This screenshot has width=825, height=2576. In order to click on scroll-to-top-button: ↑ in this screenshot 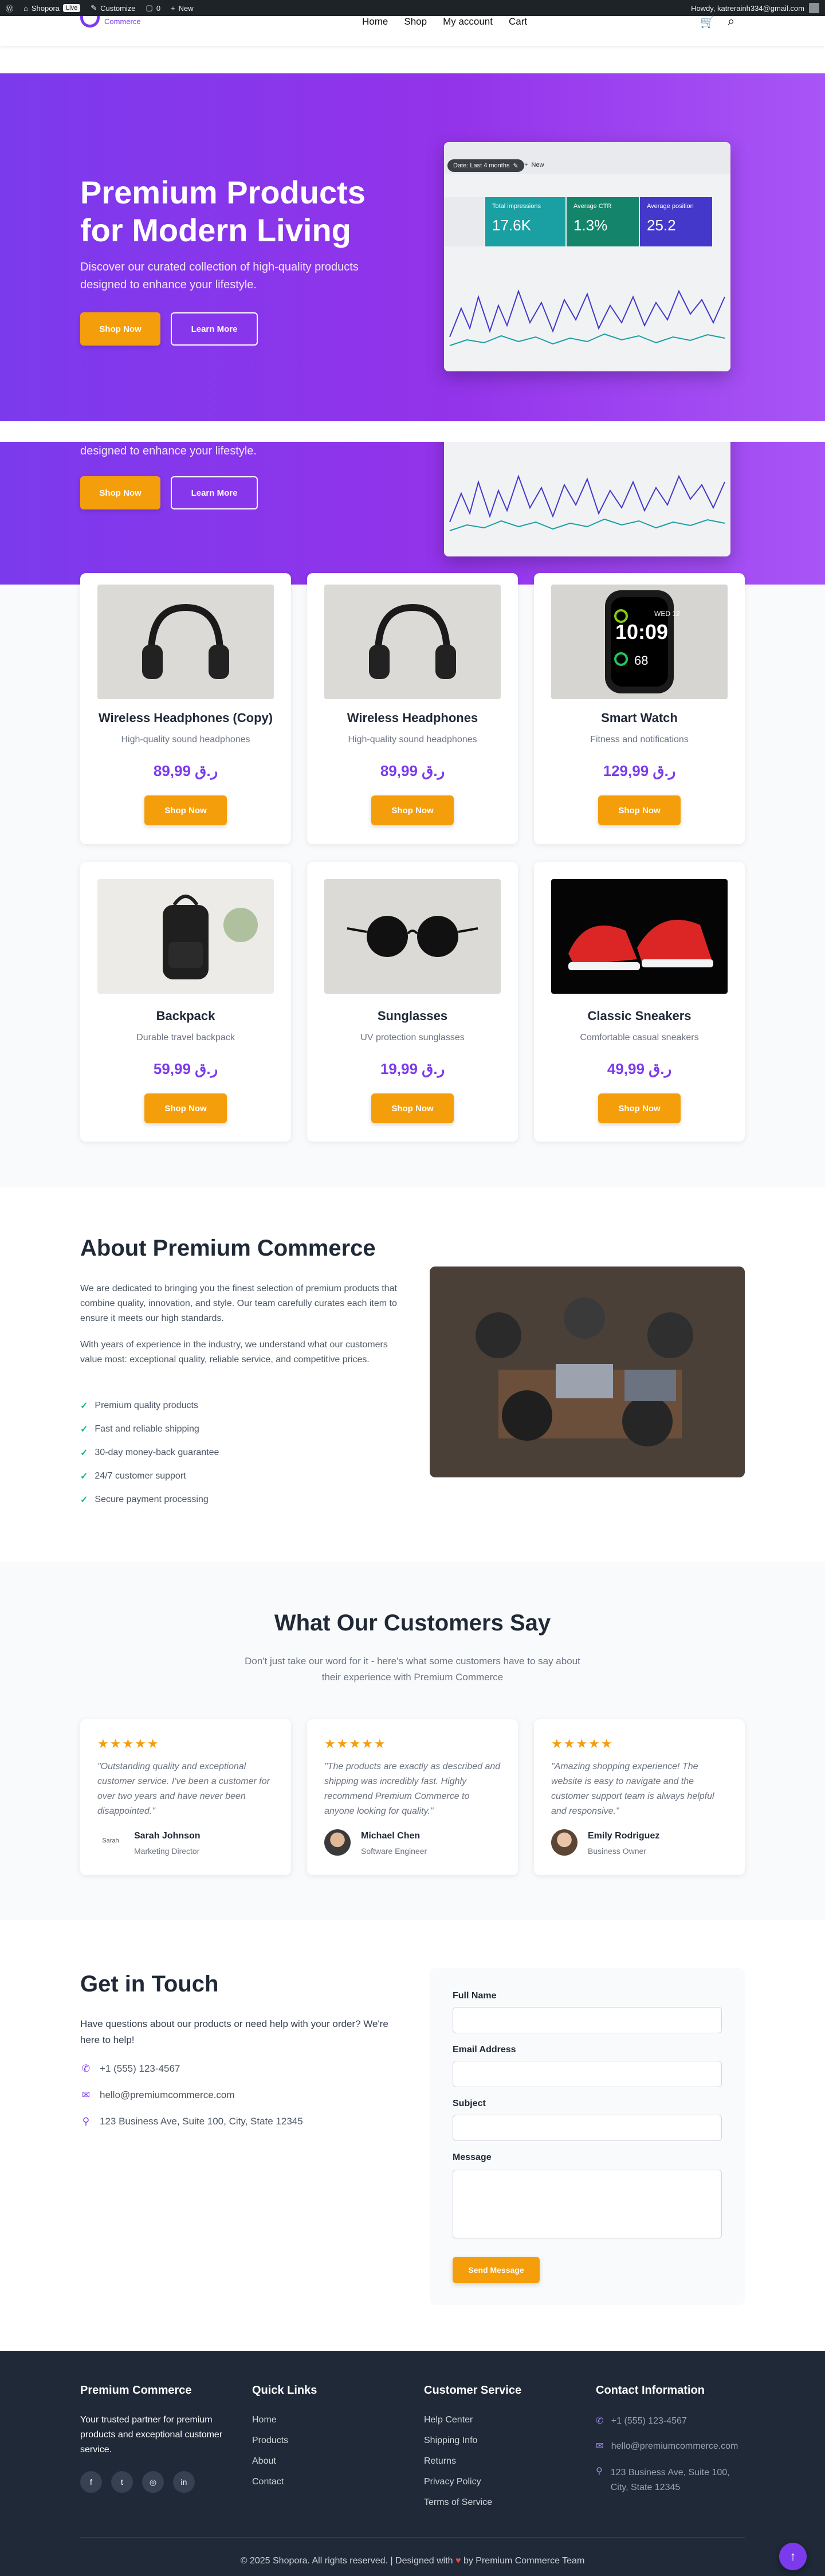, I will do `click(793, 2556)`.